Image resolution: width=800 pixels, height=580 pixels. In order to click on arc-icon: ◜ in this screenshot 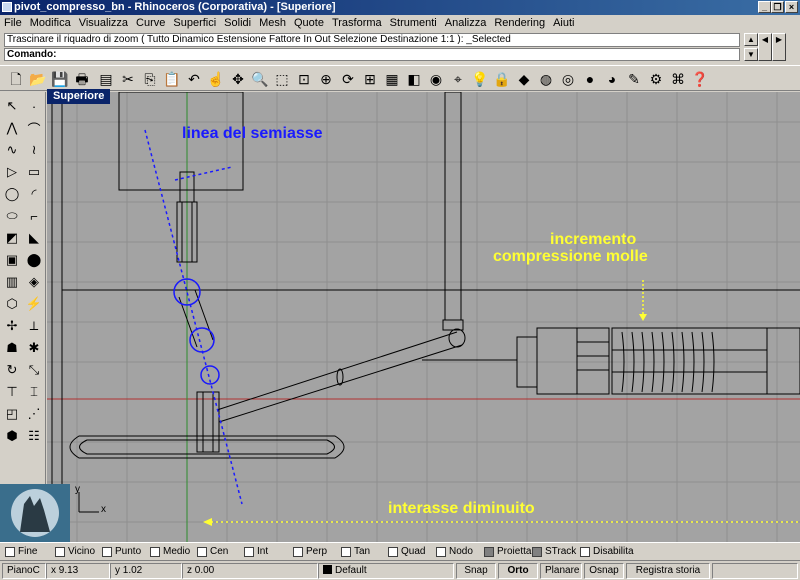, I will do `click(34, 194)`.